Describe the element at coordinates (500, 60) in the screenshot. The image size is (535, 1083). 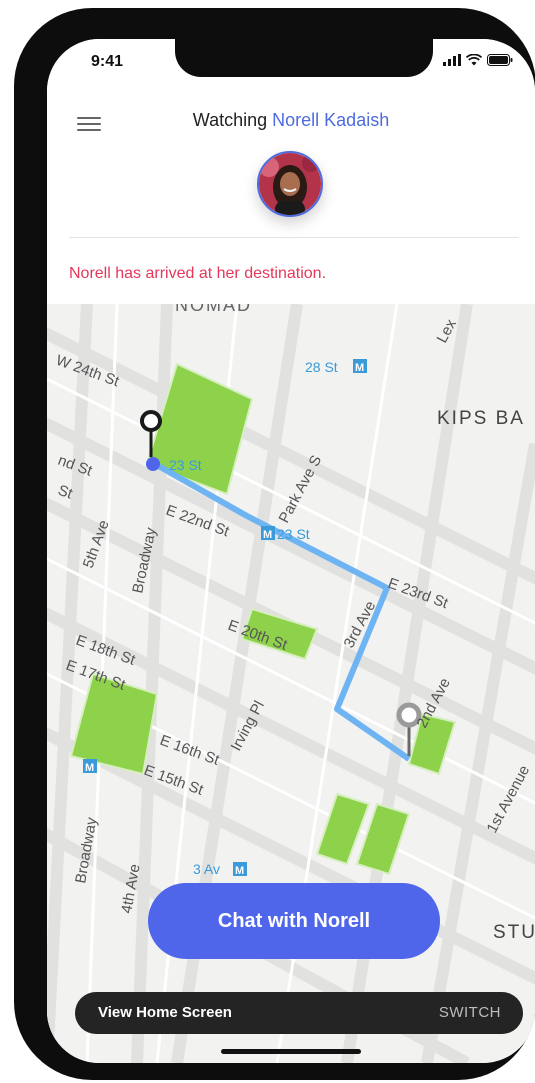
I see `battery-icon` at that location.